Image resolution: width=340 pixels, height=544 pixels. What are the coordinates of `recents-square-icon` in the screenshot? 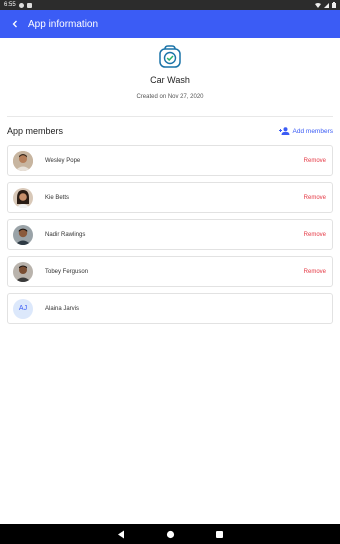 It's located at (219, 534).